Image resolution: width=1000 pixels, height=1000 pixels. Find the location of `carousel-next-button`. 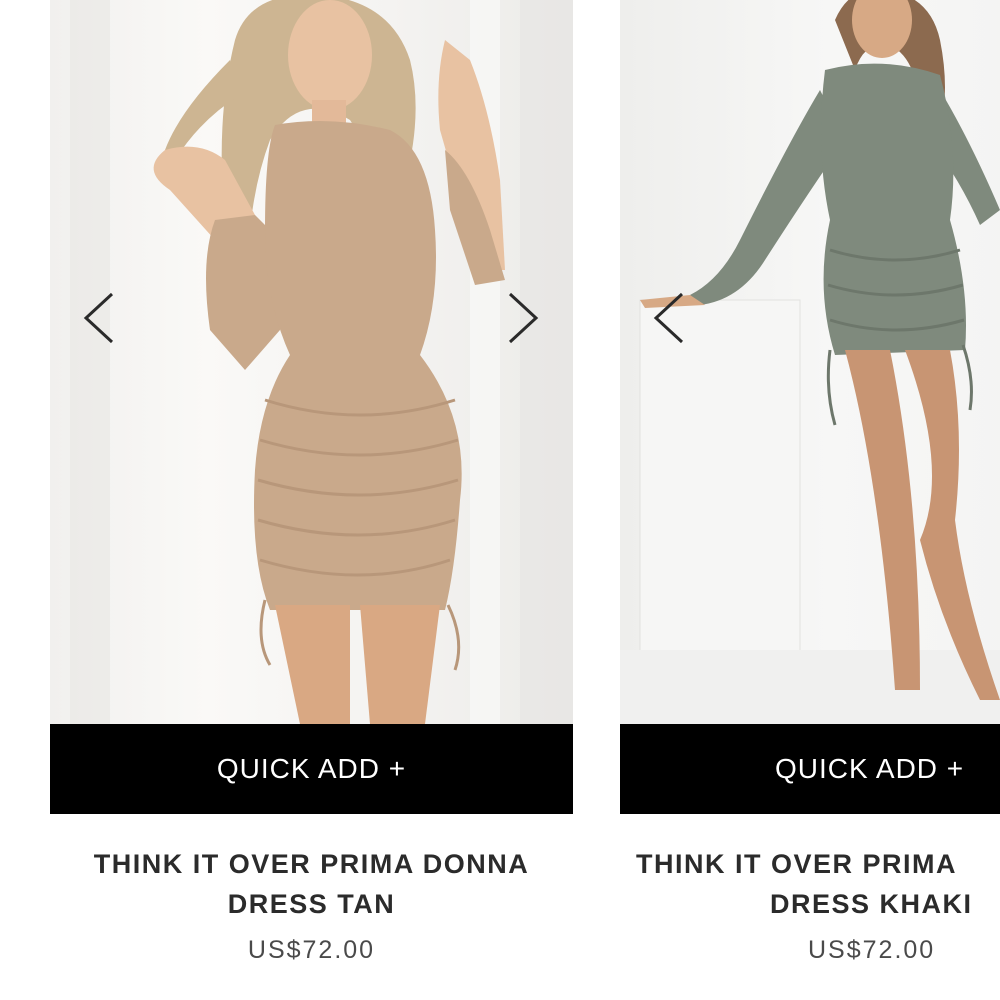

carousel-next-button is located at coordinates (522, 318).